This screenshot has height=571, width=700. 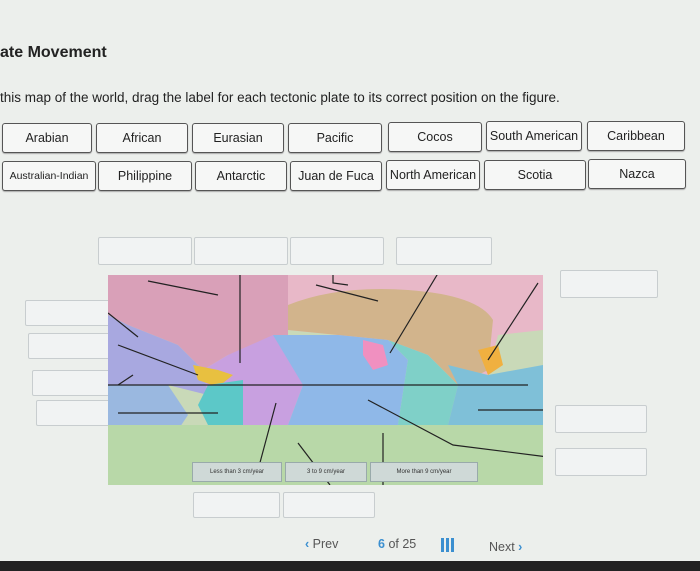 I want to click on grid-icon, so click(x=448, y=545).